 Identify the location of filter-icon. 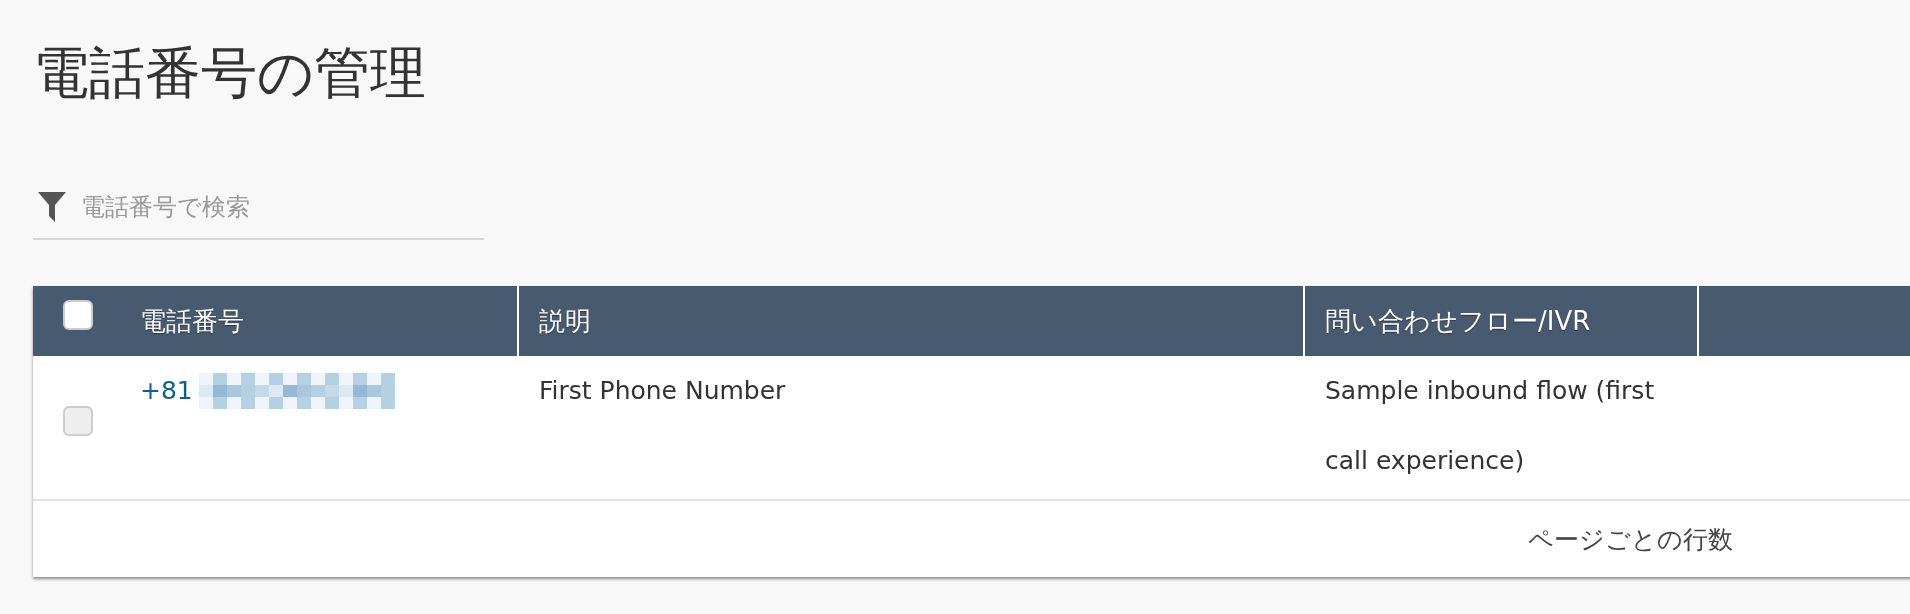
(52, 207).